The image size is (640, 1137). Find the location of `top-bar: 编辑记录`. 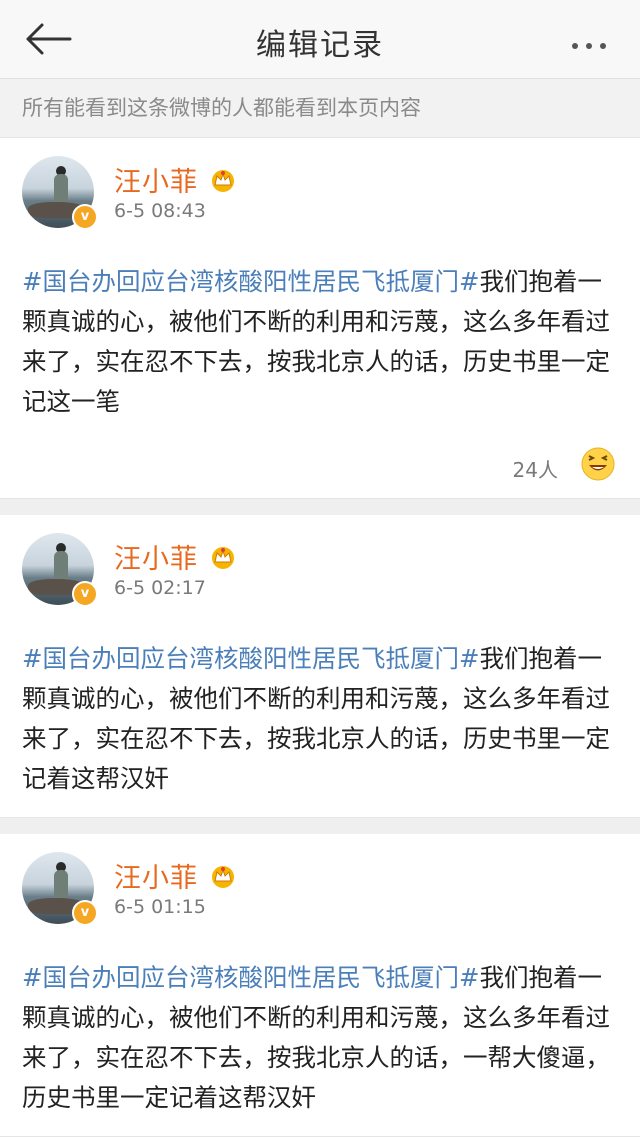

top-bar: 编辑记录 is located at coordinates (320, 39).